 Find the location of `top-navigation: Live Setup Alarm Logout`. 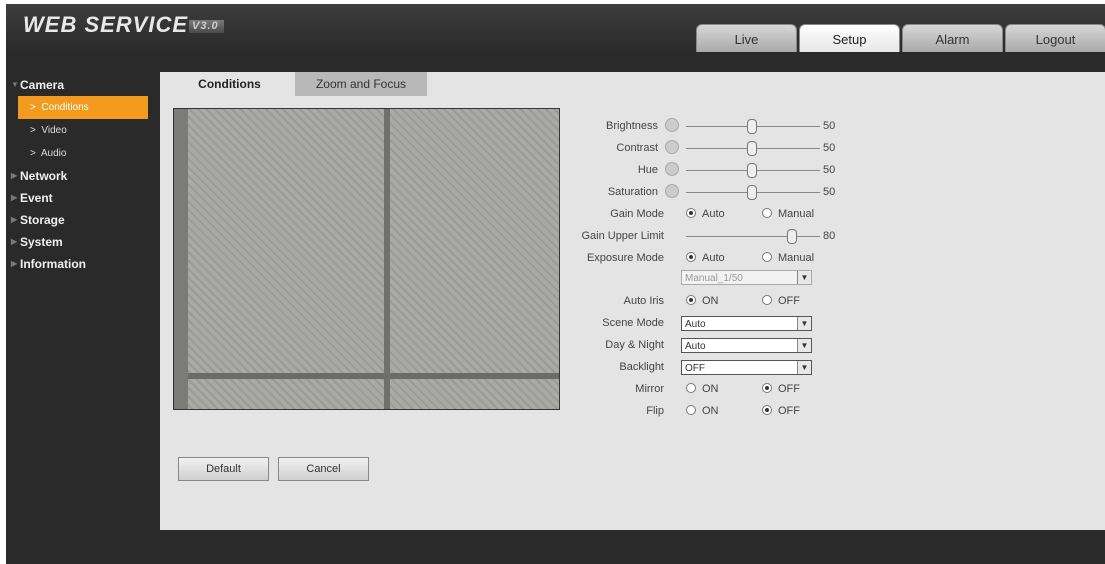

top-navigation: Live Setup Alarm Logout is located at coordinates (900, 38).